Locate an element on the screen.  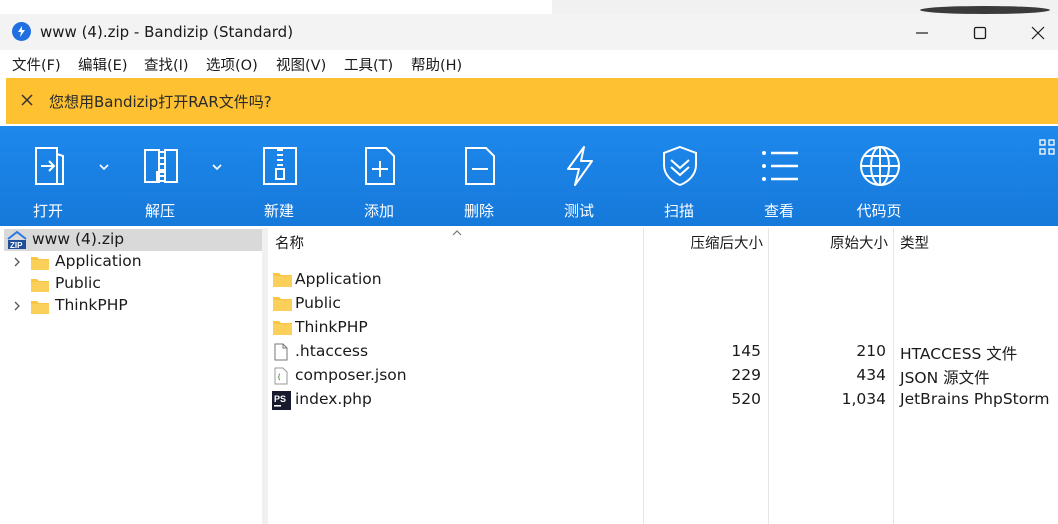
menu-options: 选项(O) is located at coordinates (232, 64).